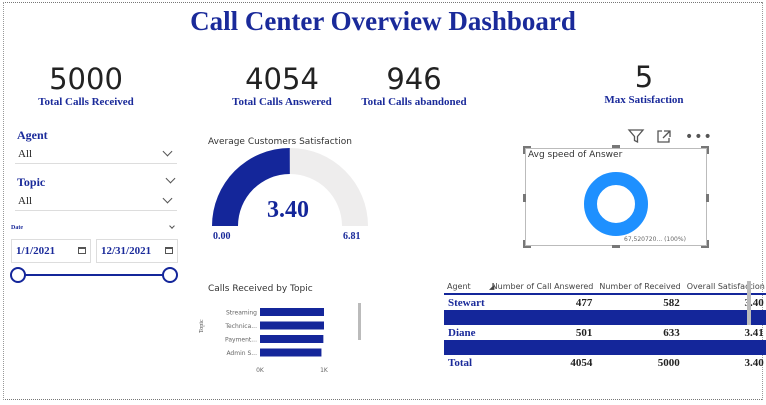  I want to click on resize-handle-bottom-left, so click(527, 244).